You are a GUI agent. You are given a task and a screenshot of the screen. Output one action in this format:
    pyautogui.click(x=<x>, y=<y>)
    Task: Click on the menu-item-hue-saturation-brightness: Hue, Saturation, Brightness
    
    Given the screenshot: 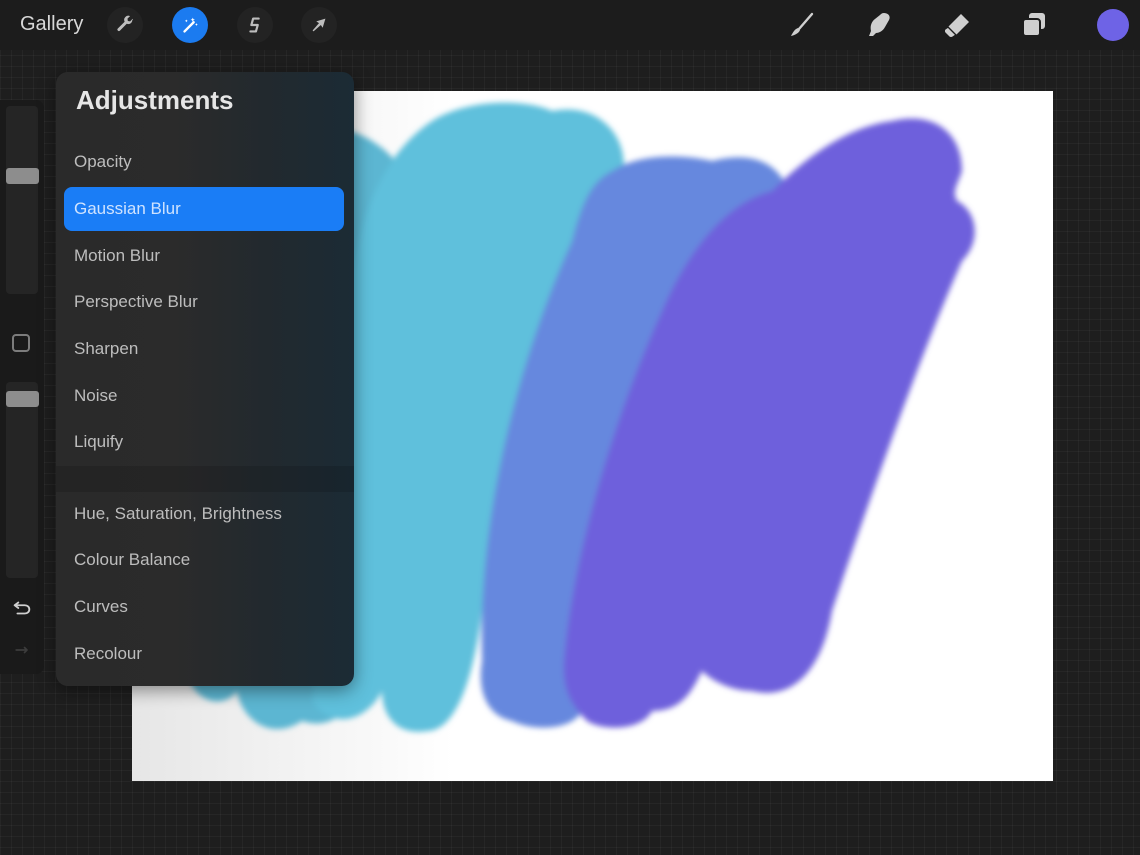 What is the action you would take?
    pyautogui.click(x=204, y=514)
    